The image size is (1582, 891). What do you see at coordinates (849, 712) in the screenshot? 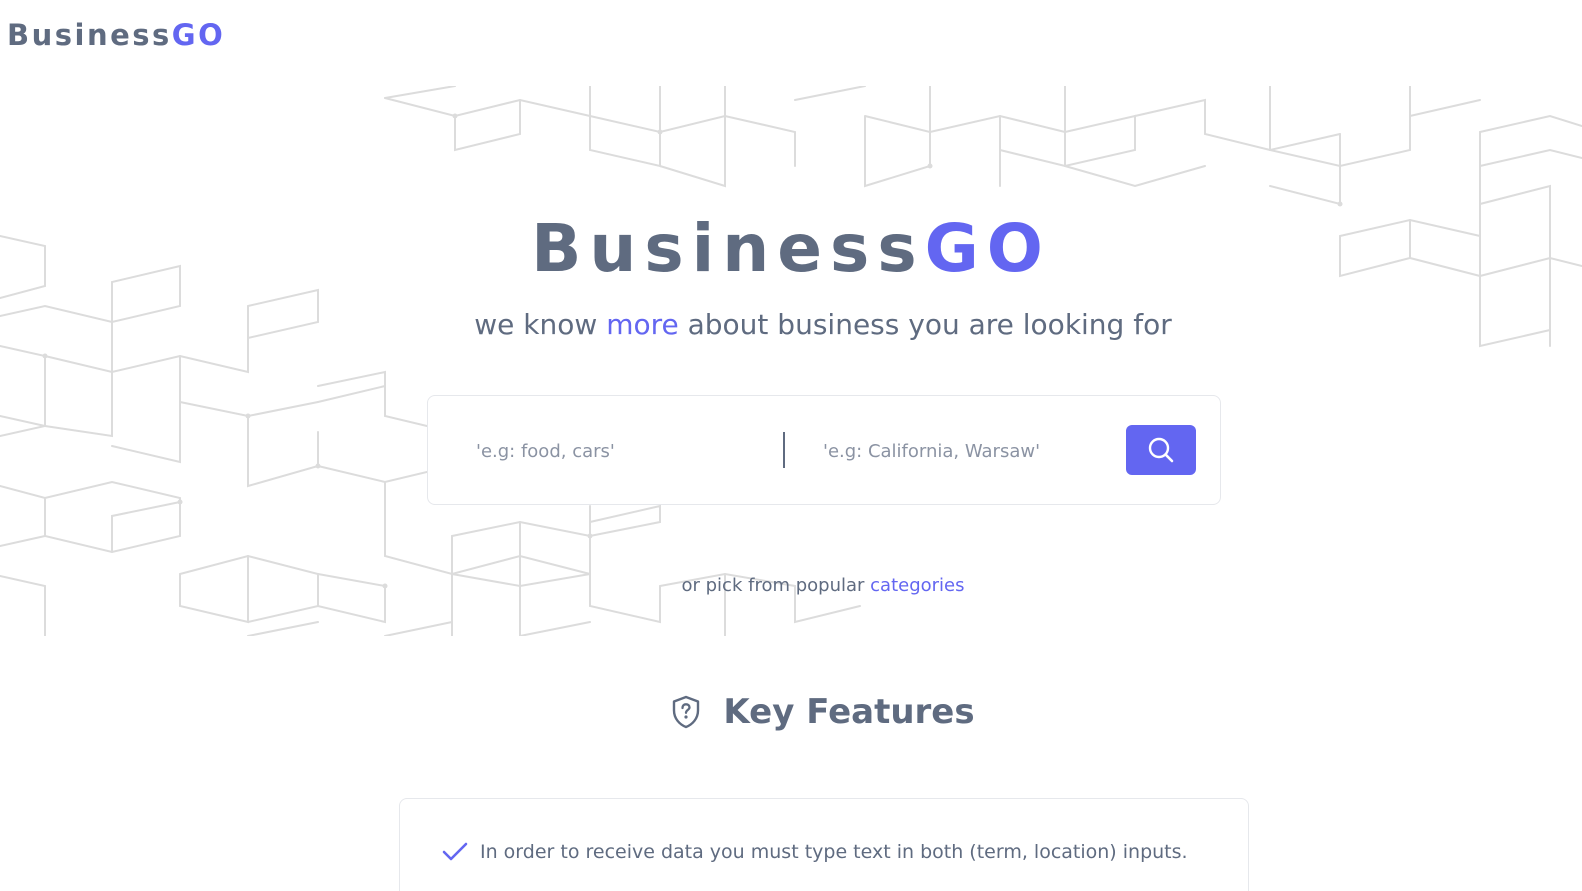
I see `features-title: Key Features` at bounding box center [849, 712].